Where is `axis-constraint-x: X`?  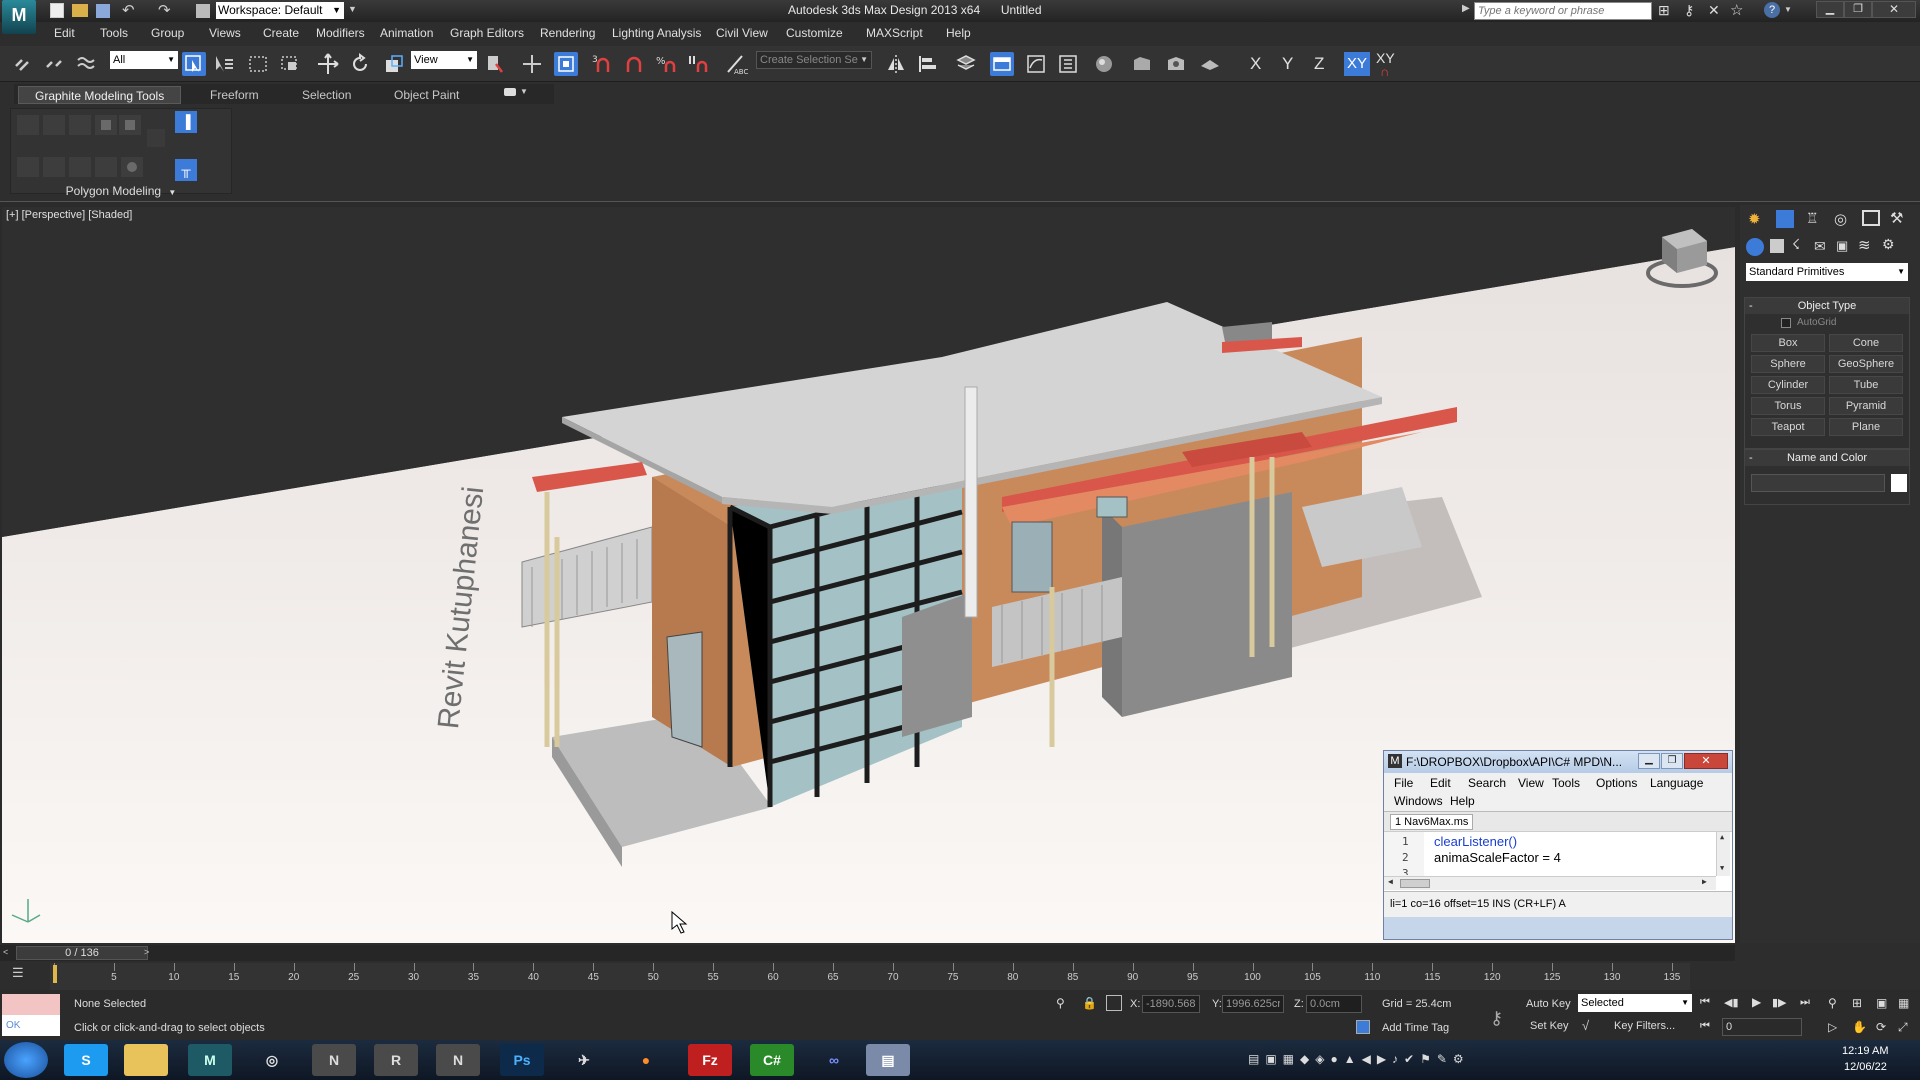 axis-constraint-x: X is located at coordinates (1255, 64).